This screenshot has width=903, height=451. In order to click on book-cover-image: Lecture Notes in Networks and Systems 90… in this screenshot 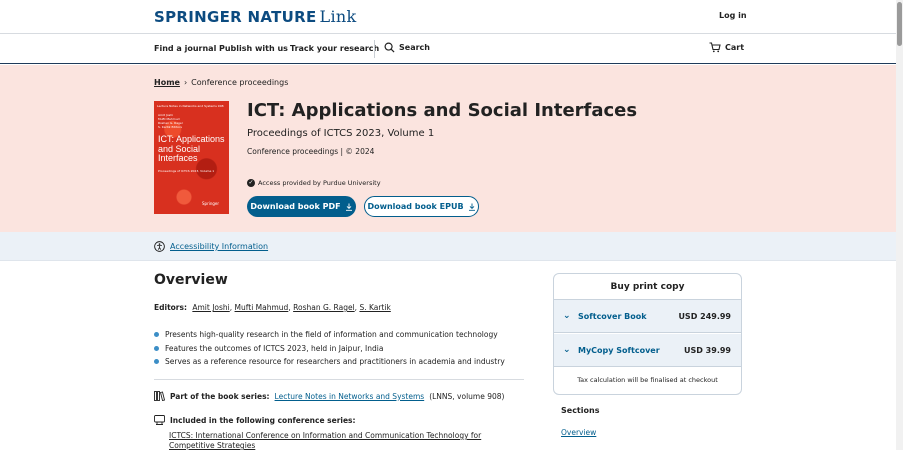, I will do `click(191, 157)`.